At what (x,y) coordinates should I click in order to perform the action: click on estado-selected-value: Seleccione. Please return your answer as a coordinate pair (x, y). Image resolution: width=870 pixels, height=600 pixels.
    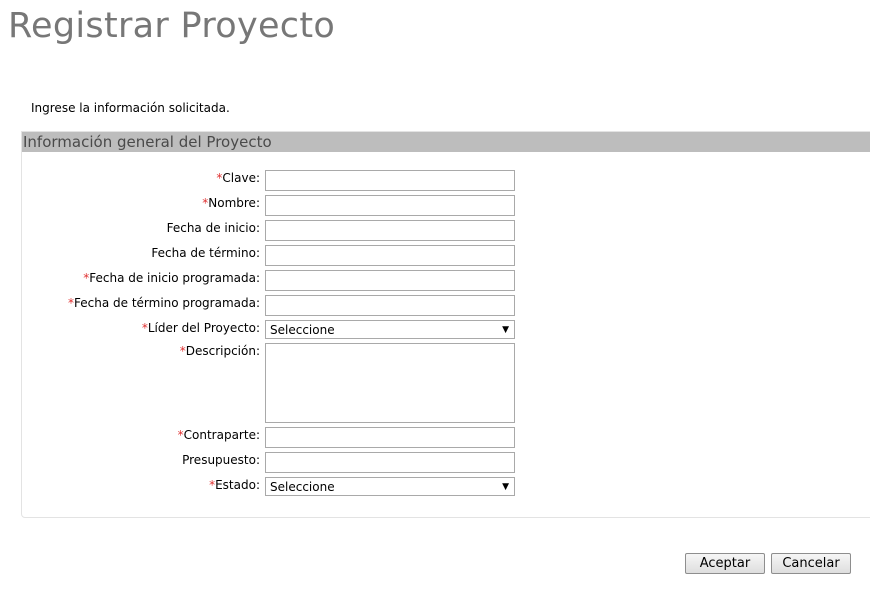
    Looking at the image, I should click on (302, 487).